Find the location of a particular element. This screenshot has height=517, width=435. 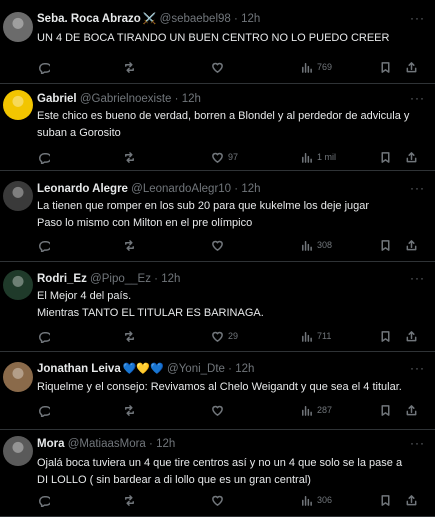

views-button: 287 is located at coordinates (316, 410).